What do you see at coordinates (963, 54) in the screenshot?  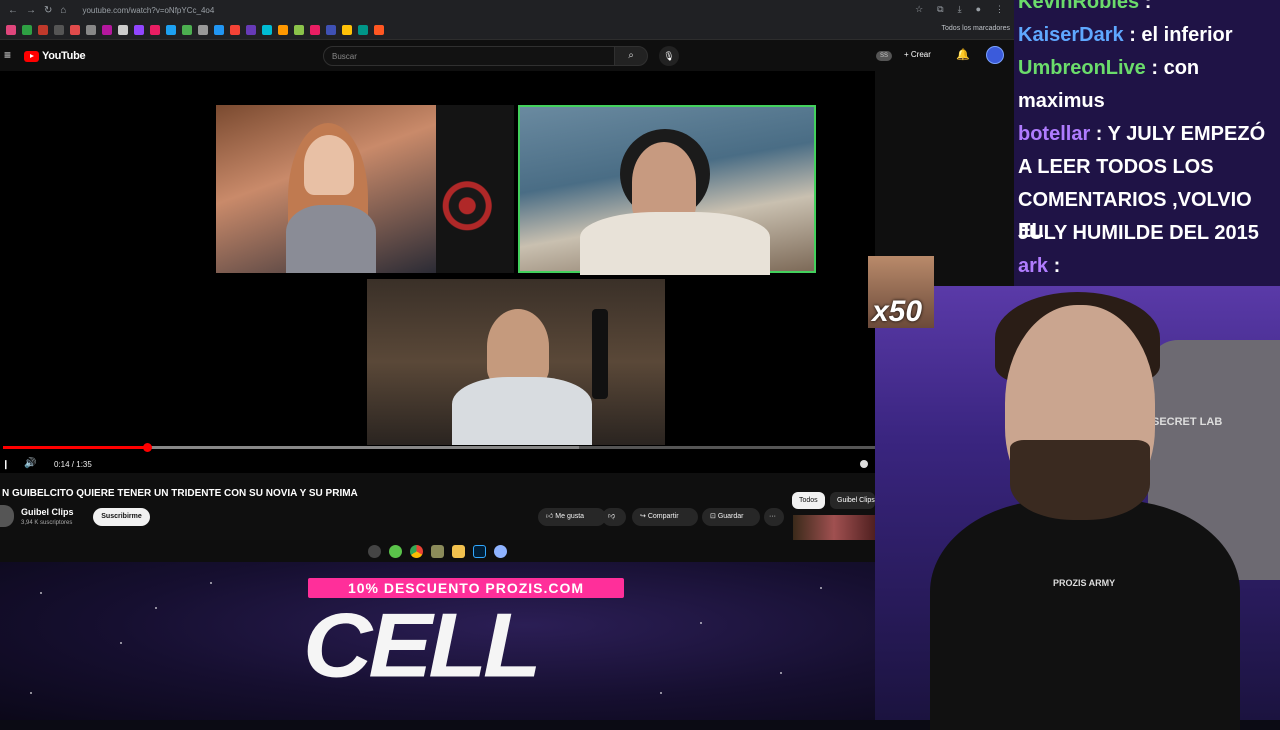 I see `notifications-bell-icon: 🔔` at bounding box center [963, 54].